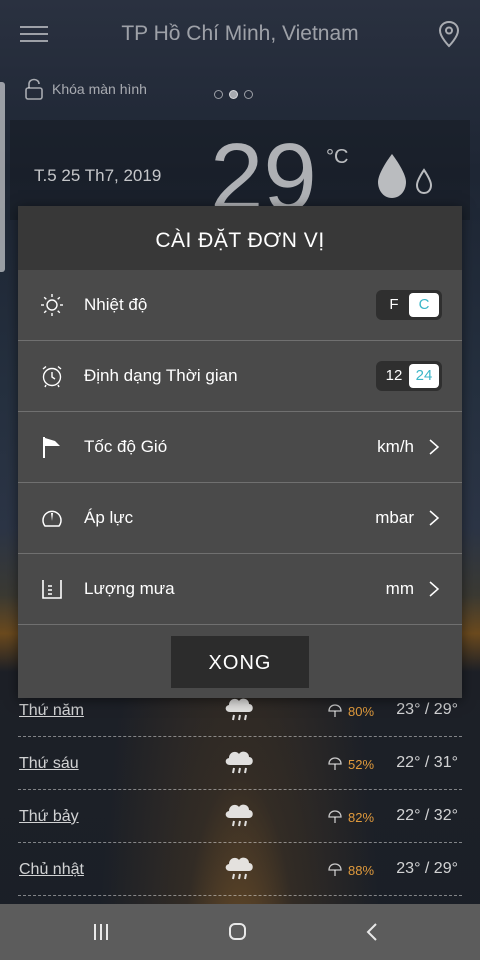 This screenshot has width=480, height=960. I want to click on setting-value: mm, so click(399, 588).